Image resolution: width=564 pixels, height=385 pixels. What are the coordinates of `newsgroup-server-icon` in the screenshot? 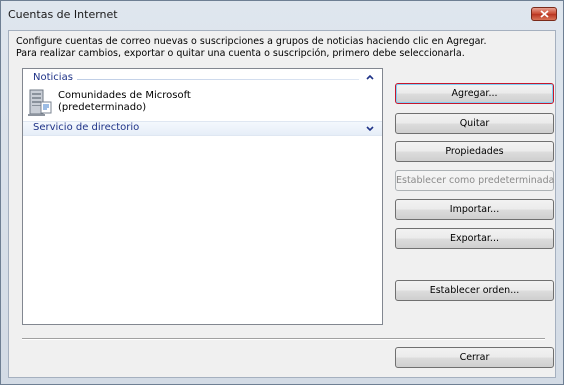 It's located at (40, 102).